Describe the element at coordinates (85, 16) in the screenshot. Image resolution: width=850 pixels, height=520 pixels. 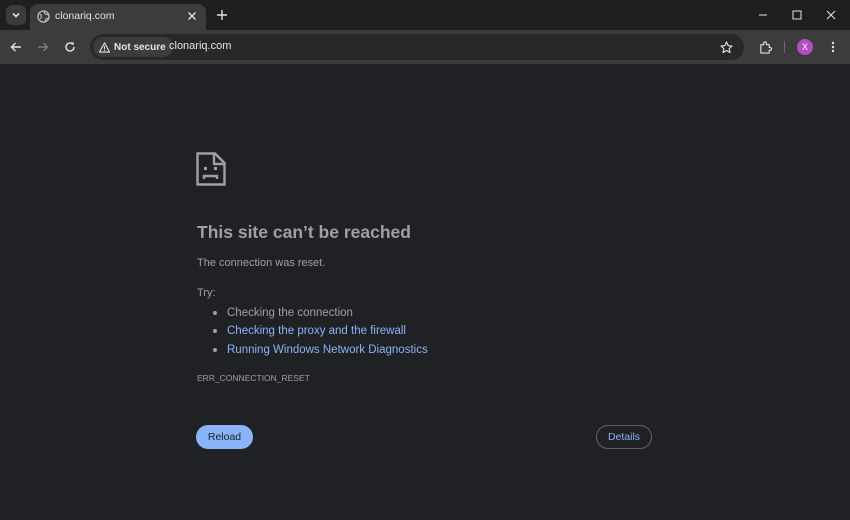
I see `tab-title: clonariq.com` at that location.